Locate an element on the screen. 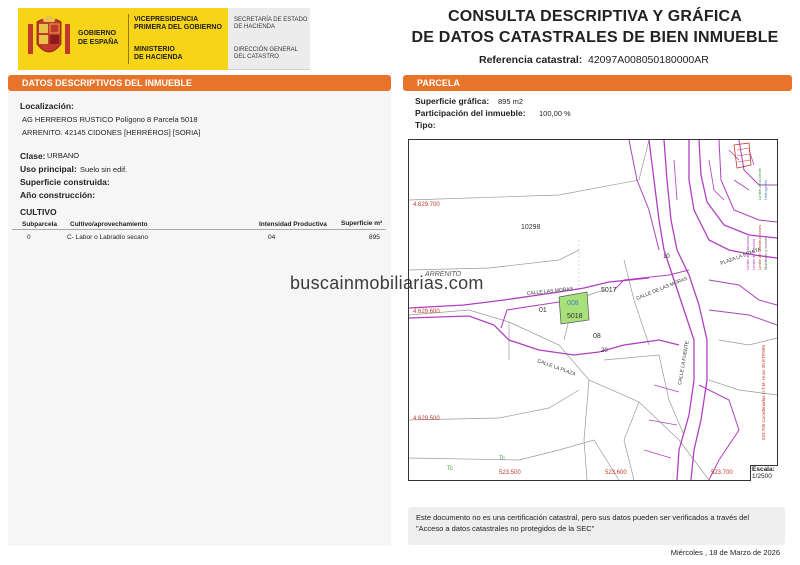 The width and height of the screenshot is (800, 565). coord-label: 523.600 is located at coordinates (616, 473).